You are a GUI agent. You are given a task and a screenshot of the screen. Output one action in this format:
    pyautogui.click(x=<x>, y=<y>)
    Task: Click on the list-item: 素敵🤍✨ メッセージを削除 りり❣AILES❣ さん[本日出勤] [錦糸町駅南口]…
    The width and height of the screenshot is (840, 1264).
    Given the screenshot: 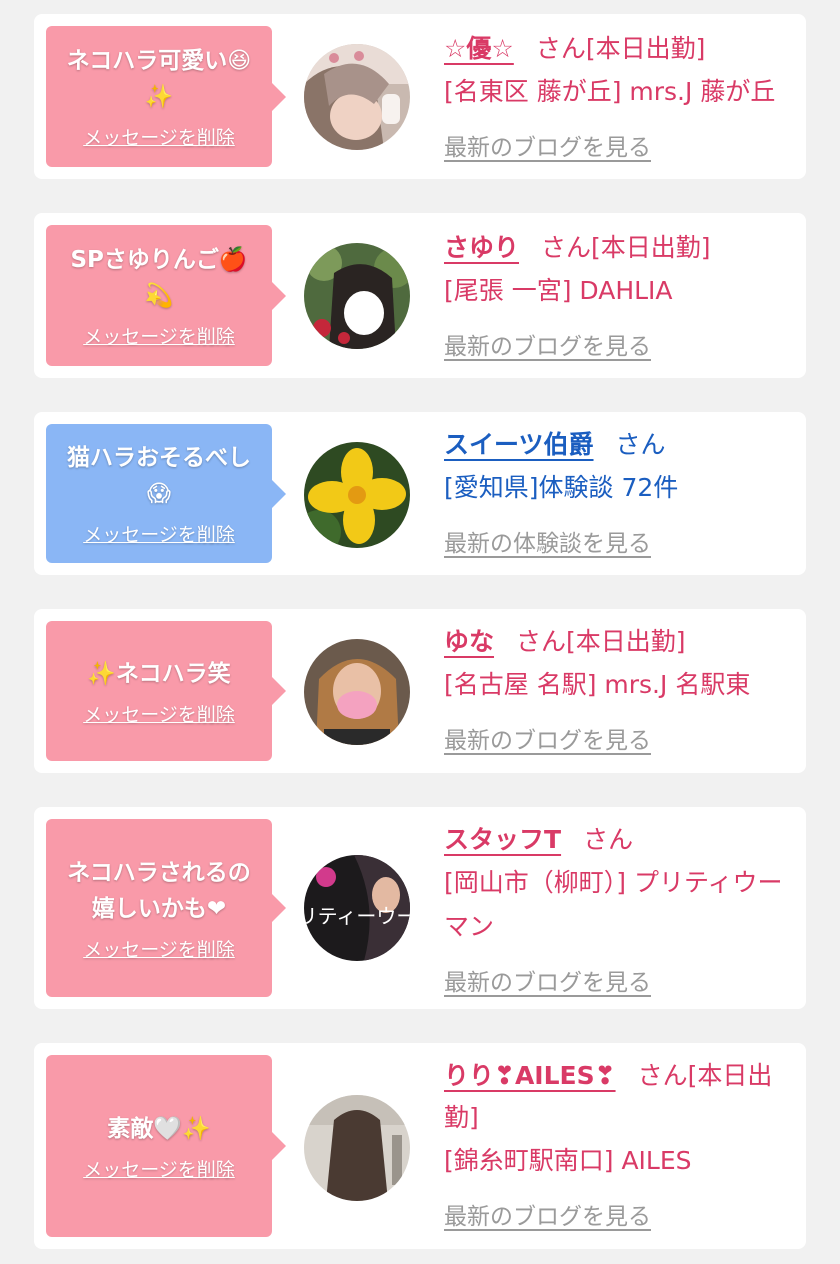 What is the action you would take?
    pyautogui.click(x=420, y=1146)
    